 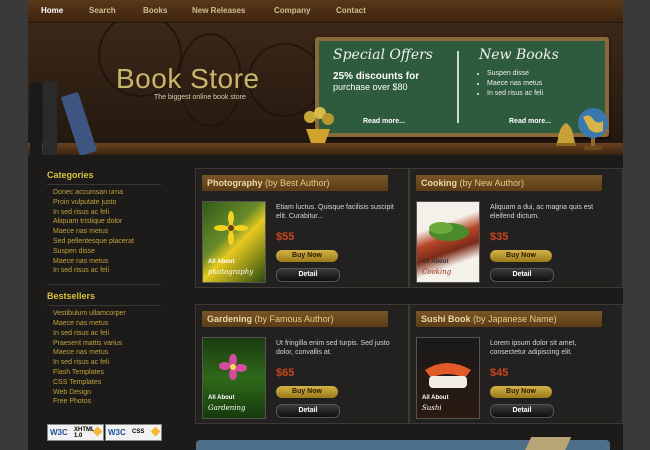 I want to click on site-logo: Book Store, so click(x=188, y=79).